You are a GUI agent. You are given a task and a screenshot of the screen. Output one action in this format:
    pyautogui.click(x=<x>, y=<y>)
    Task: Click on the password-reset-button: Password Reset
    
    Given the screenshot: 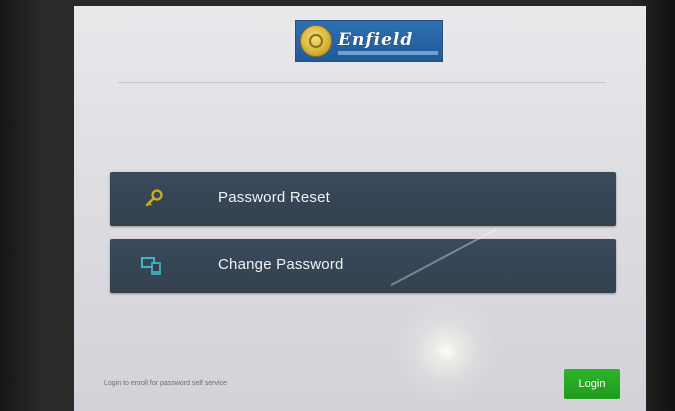 What is the action you would take?
    pyautogui.click(x=363, y=199)
    